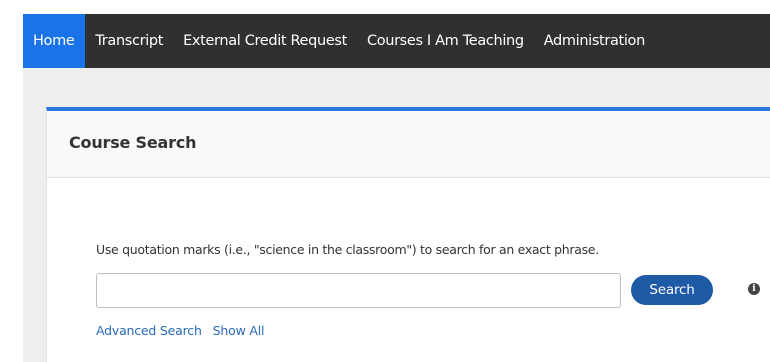 The height and width of the screenshot is (362, 770). Describe the element at coordinates (754, 289) in the screenshot. I see `info-icon: i` at that location.